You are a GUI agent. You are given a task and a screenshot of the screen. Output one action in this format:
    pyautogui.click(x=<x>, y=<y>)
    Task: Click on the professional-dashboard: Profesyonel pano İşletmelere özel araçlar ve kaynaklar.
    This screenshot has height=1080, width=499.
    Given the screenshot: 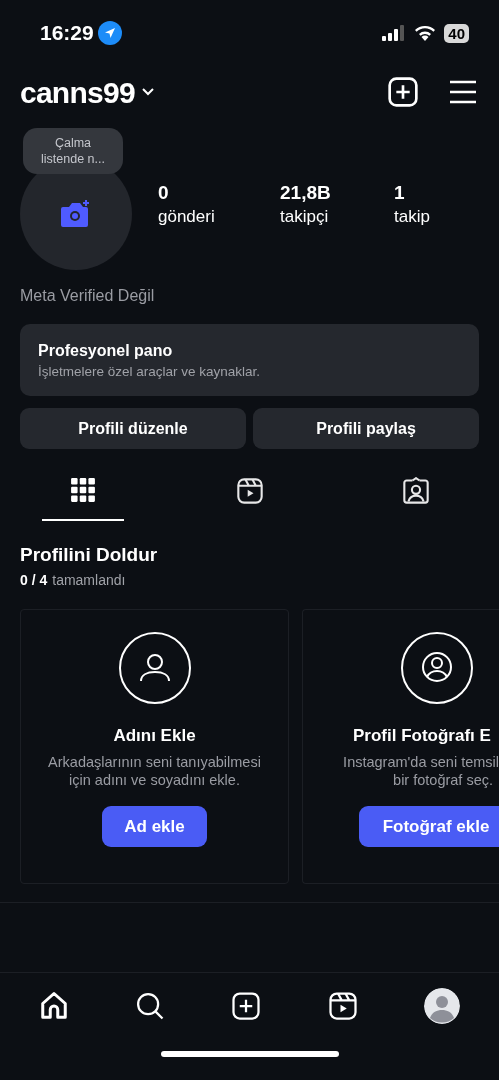 What is the action you would take?
    pyautogui.click(x=249, y=360)
    